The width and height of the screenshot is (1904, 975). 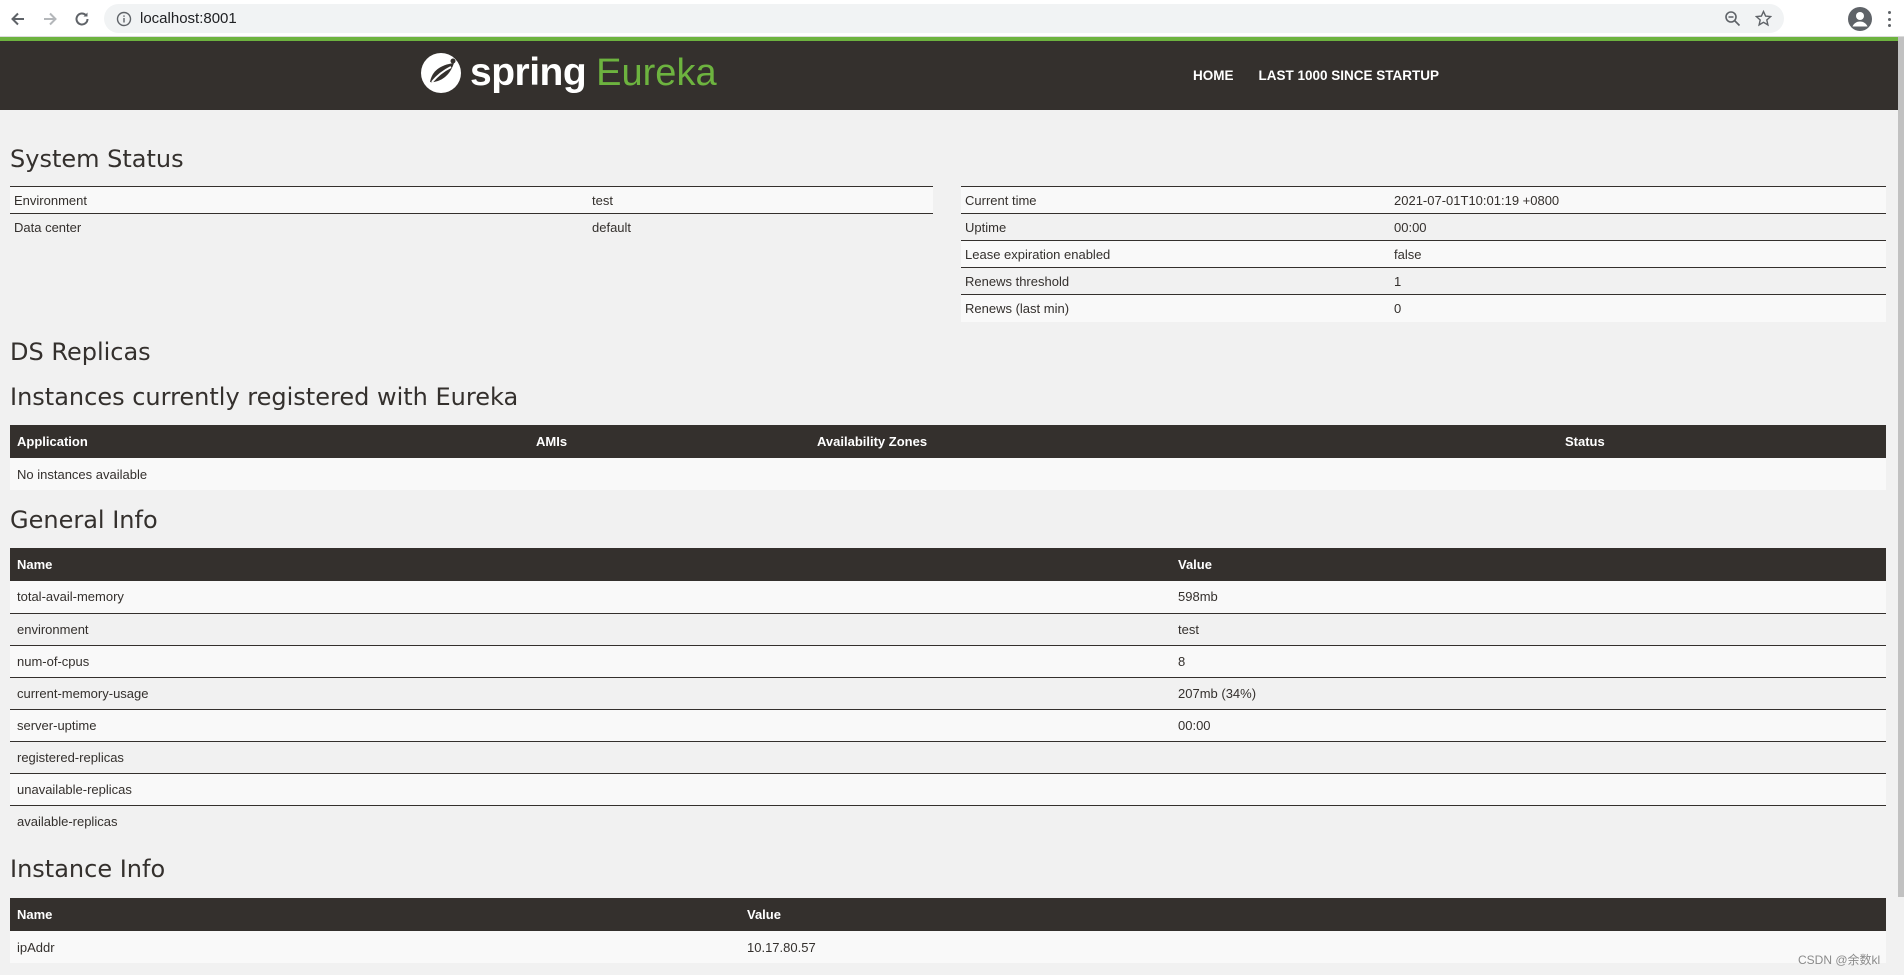 I want to click on info-name: available-replicas, so click(x=67, y=821).